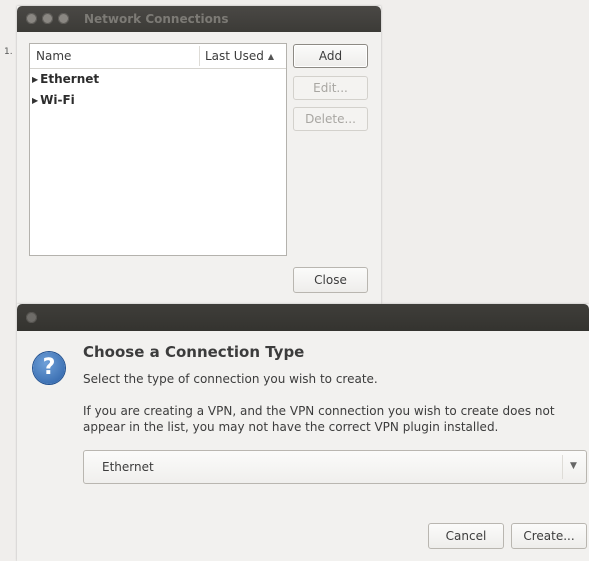 The image size is (589, 561). I want to click on column-header-last-used: Last Used ▲, so click(239, 56).